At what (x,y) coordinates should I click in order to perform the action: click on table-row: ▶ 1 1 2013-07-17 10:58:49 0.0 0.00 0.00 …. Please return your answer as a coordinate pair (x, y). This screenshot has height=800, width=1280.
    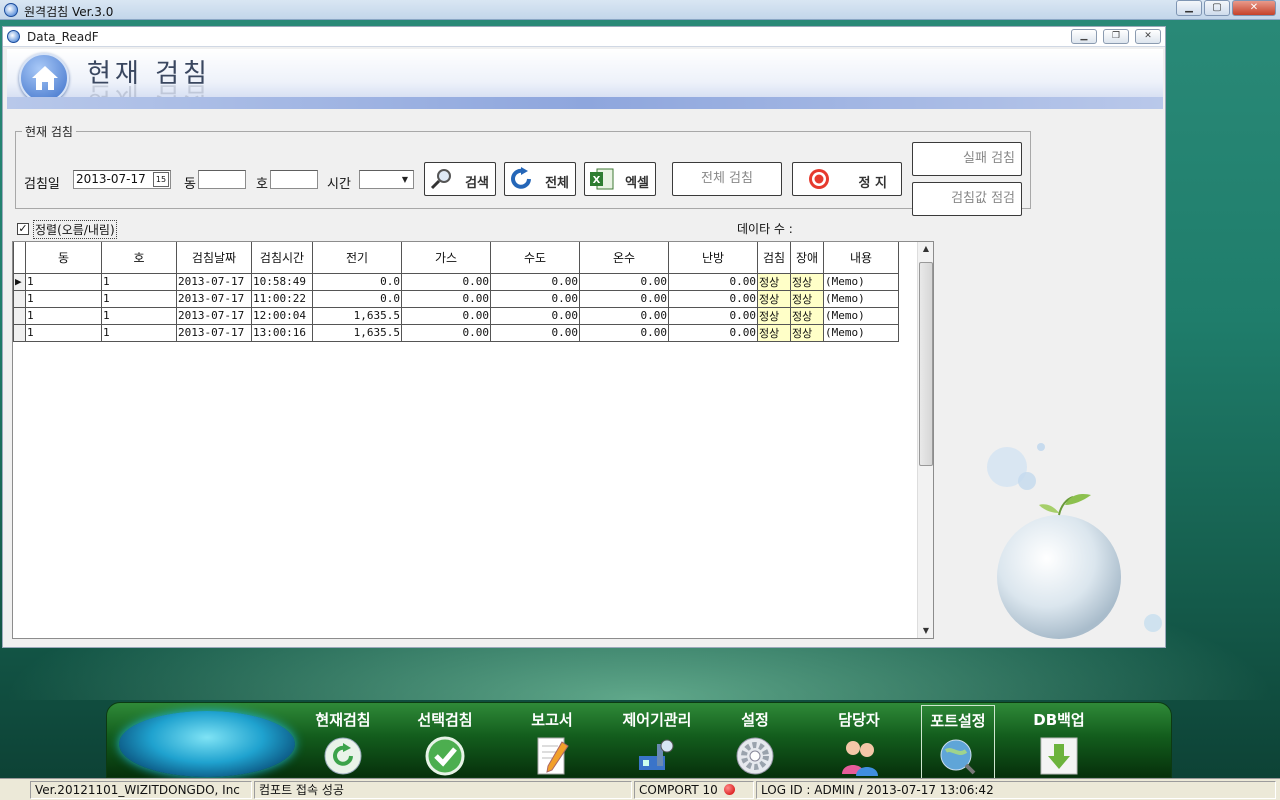
    Looking at the image, I should click on (456, 281).